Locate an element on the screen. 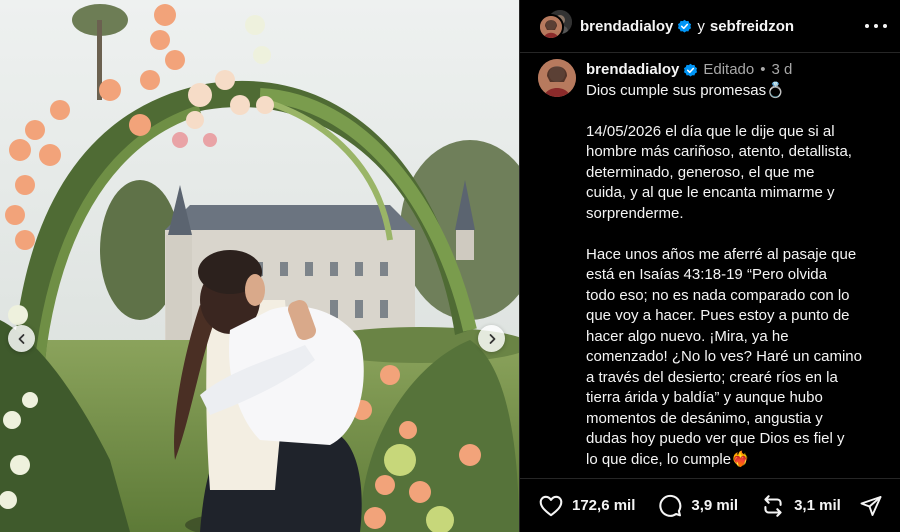  edited-label: Editado is located at coordinates (729, 69).